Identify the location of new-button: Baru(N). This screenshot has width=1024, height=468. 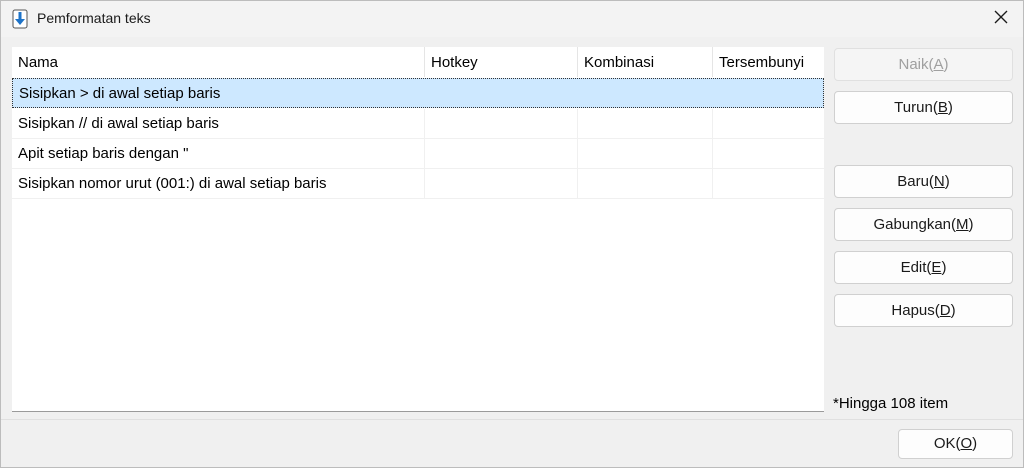
(923, 181).